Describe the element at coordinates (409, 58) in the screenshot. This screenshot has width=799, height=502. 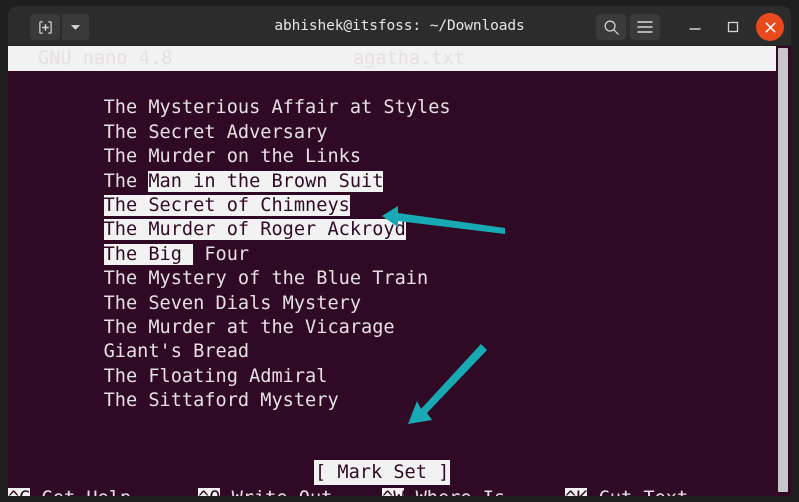
I see `nano-filename-label: agatha.txt` at that location.